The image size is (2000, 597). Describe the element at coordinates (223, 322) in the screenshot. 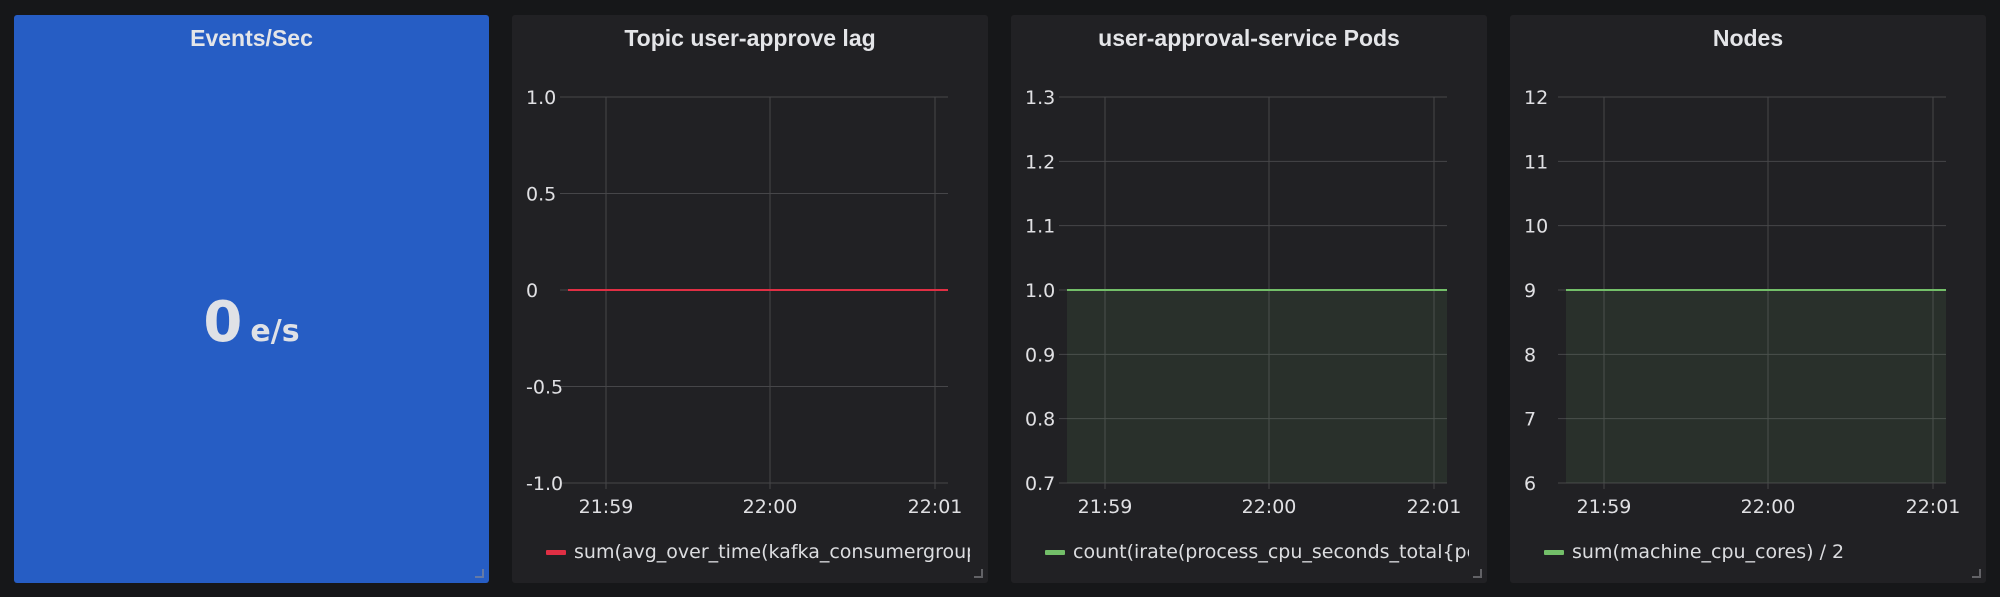

I see `stat-number: 0` at that location.